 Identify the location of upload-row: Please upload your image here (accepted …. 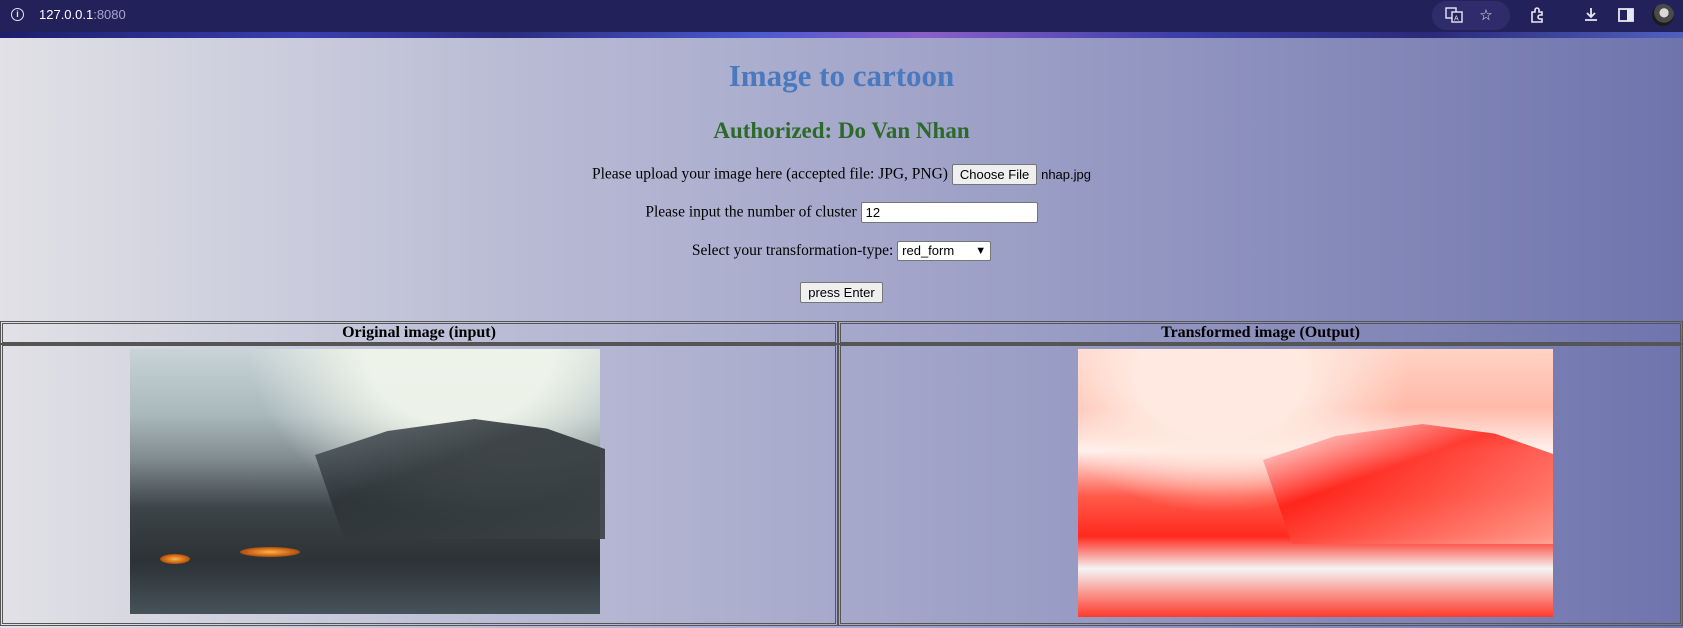
(841, 174).